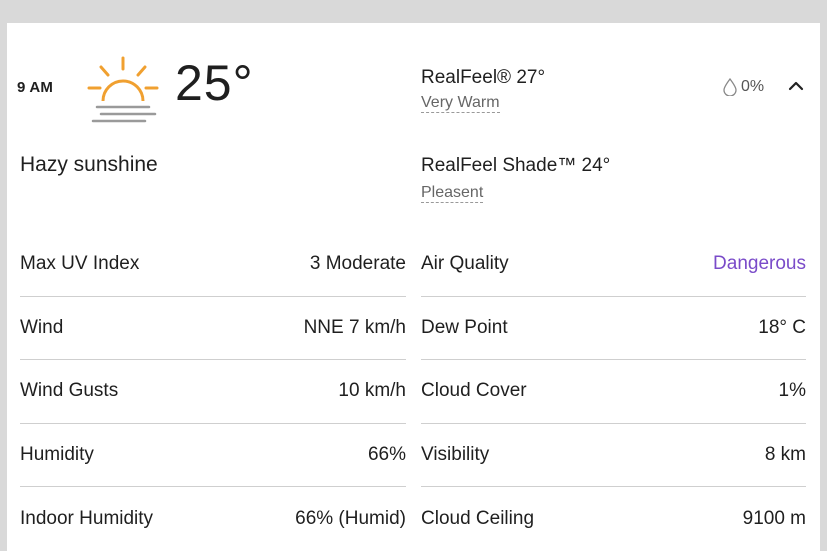  What do you see at coordinates (785, 454) in the screenshot?
I see `detail-value: 8 km` at bounding box center [785, 454].